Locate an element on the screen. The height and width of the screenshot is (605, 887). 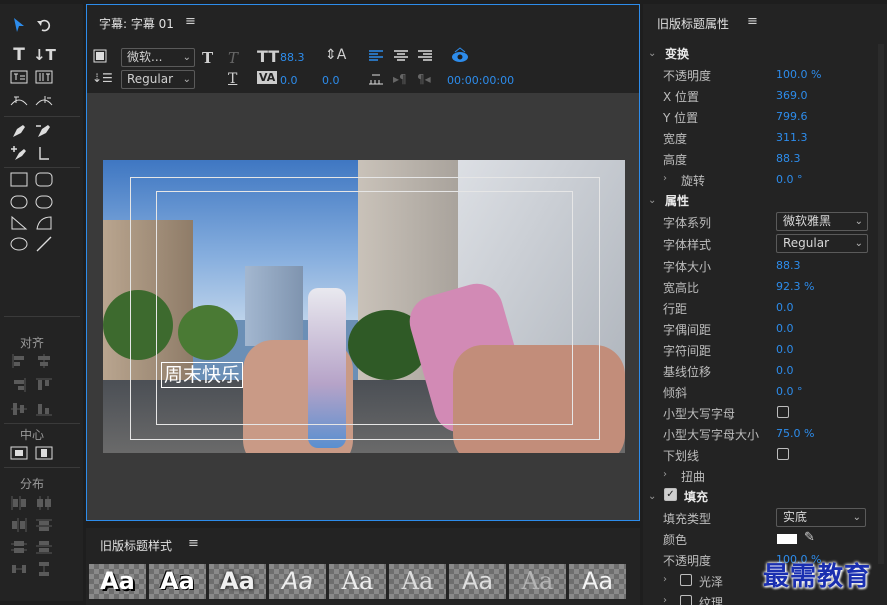
style-swatch-4: Aa is located at coordinates (297, 581).